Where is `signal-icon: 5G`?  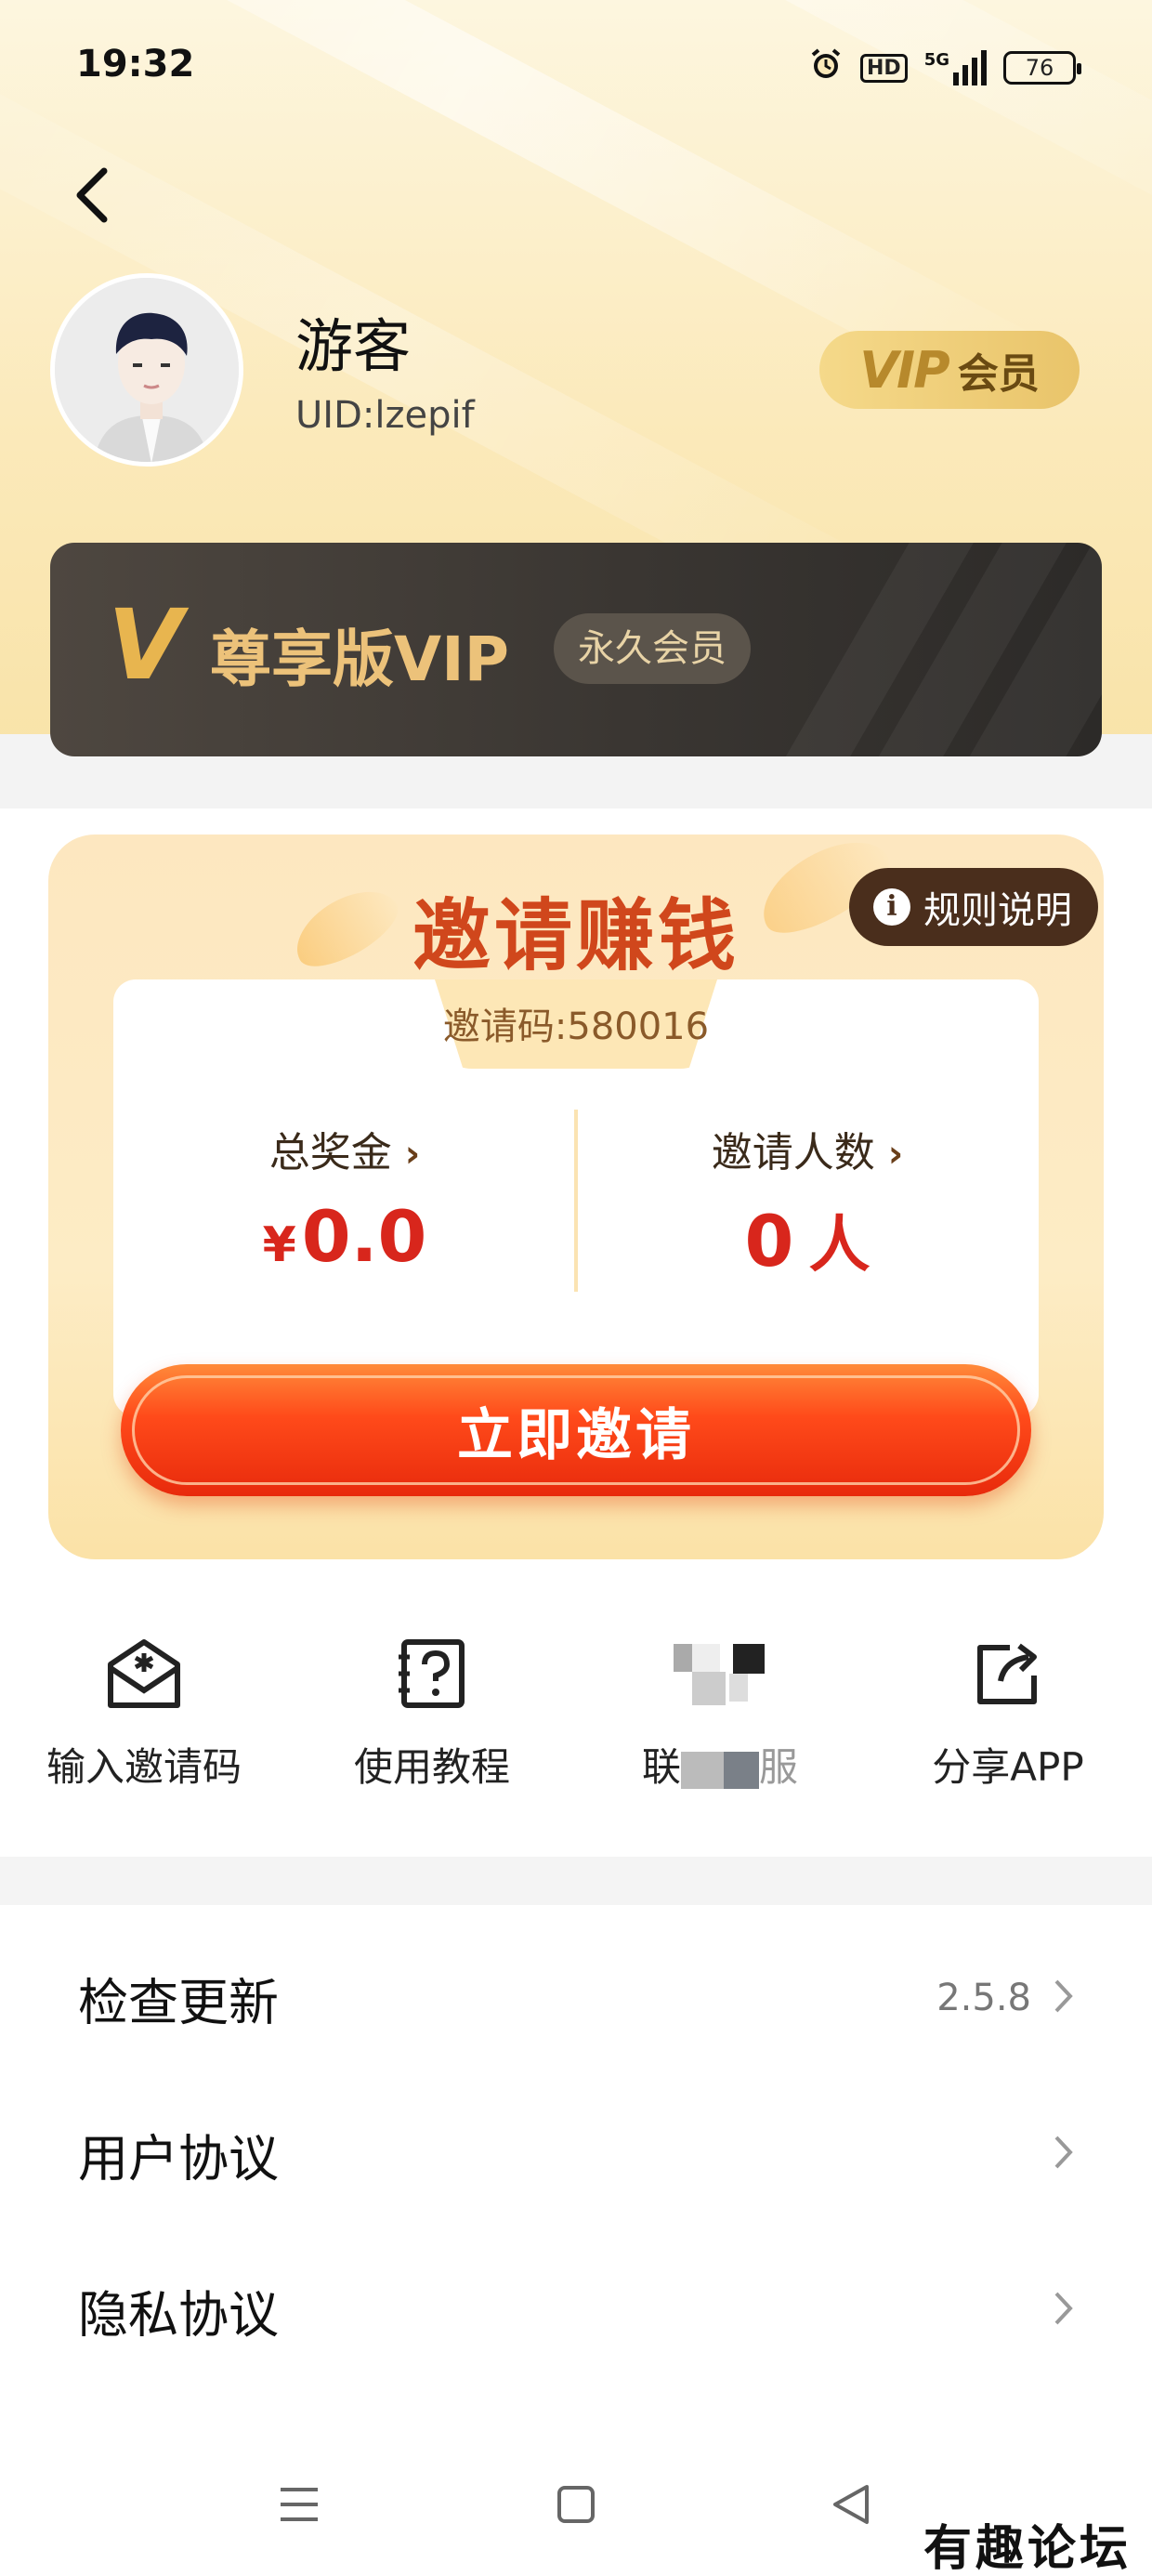 signal-icon: 5G is located at coordinates (955, 67).